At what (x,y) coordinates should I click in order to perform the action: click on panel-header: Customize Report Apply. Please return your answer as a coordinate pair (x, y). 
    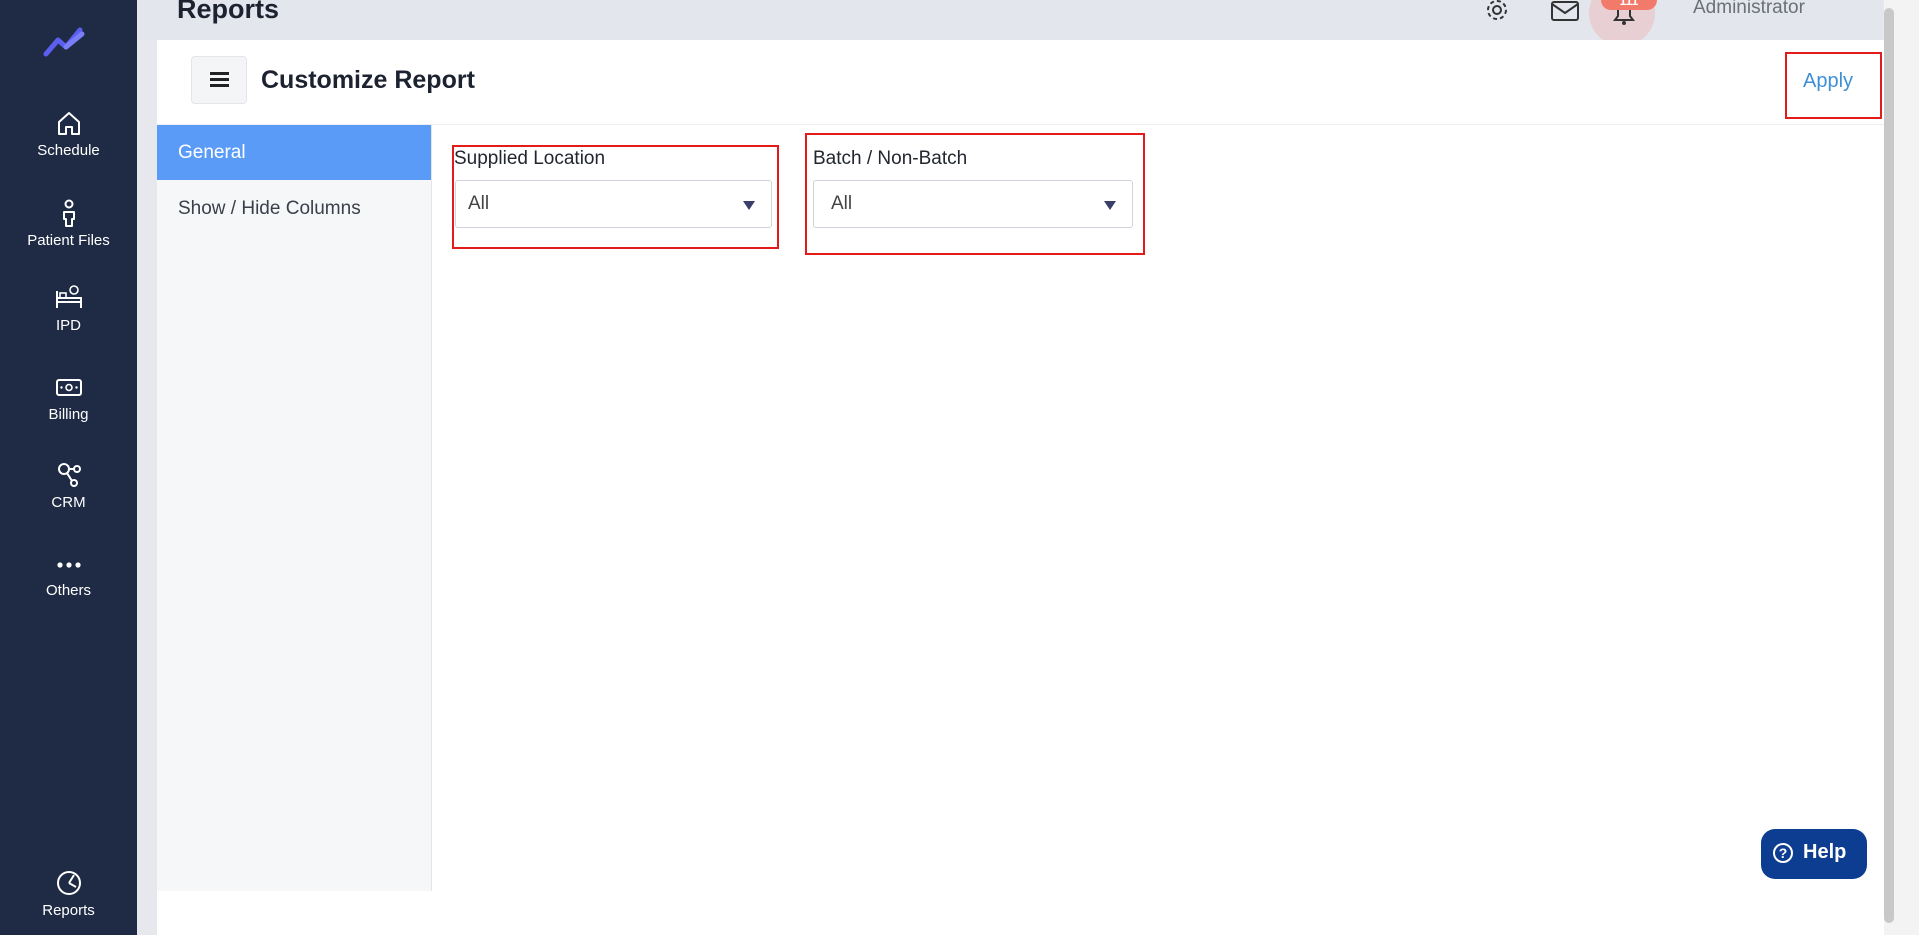
    Looking at the image, I should click on (1020, 82).